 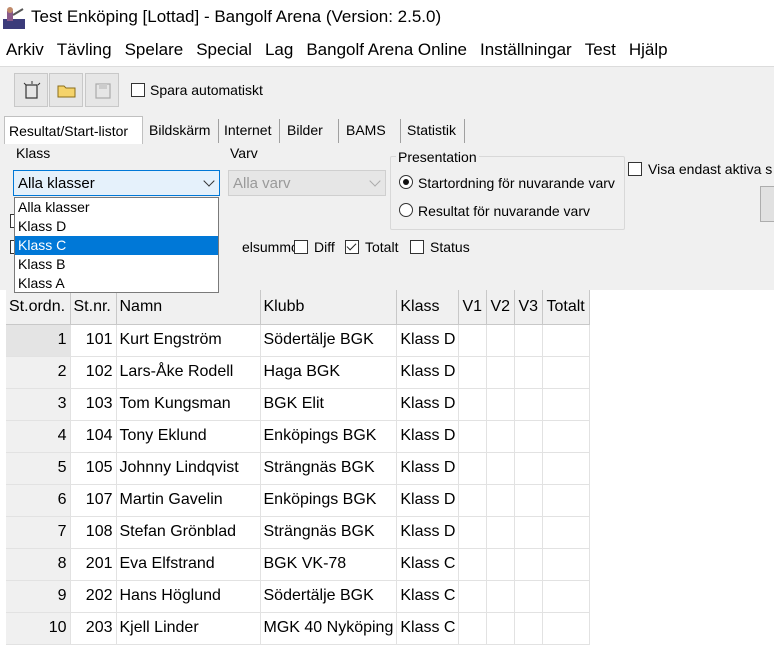 I want to click on cell-st-ordn: 9, so click(x=38, y=596).